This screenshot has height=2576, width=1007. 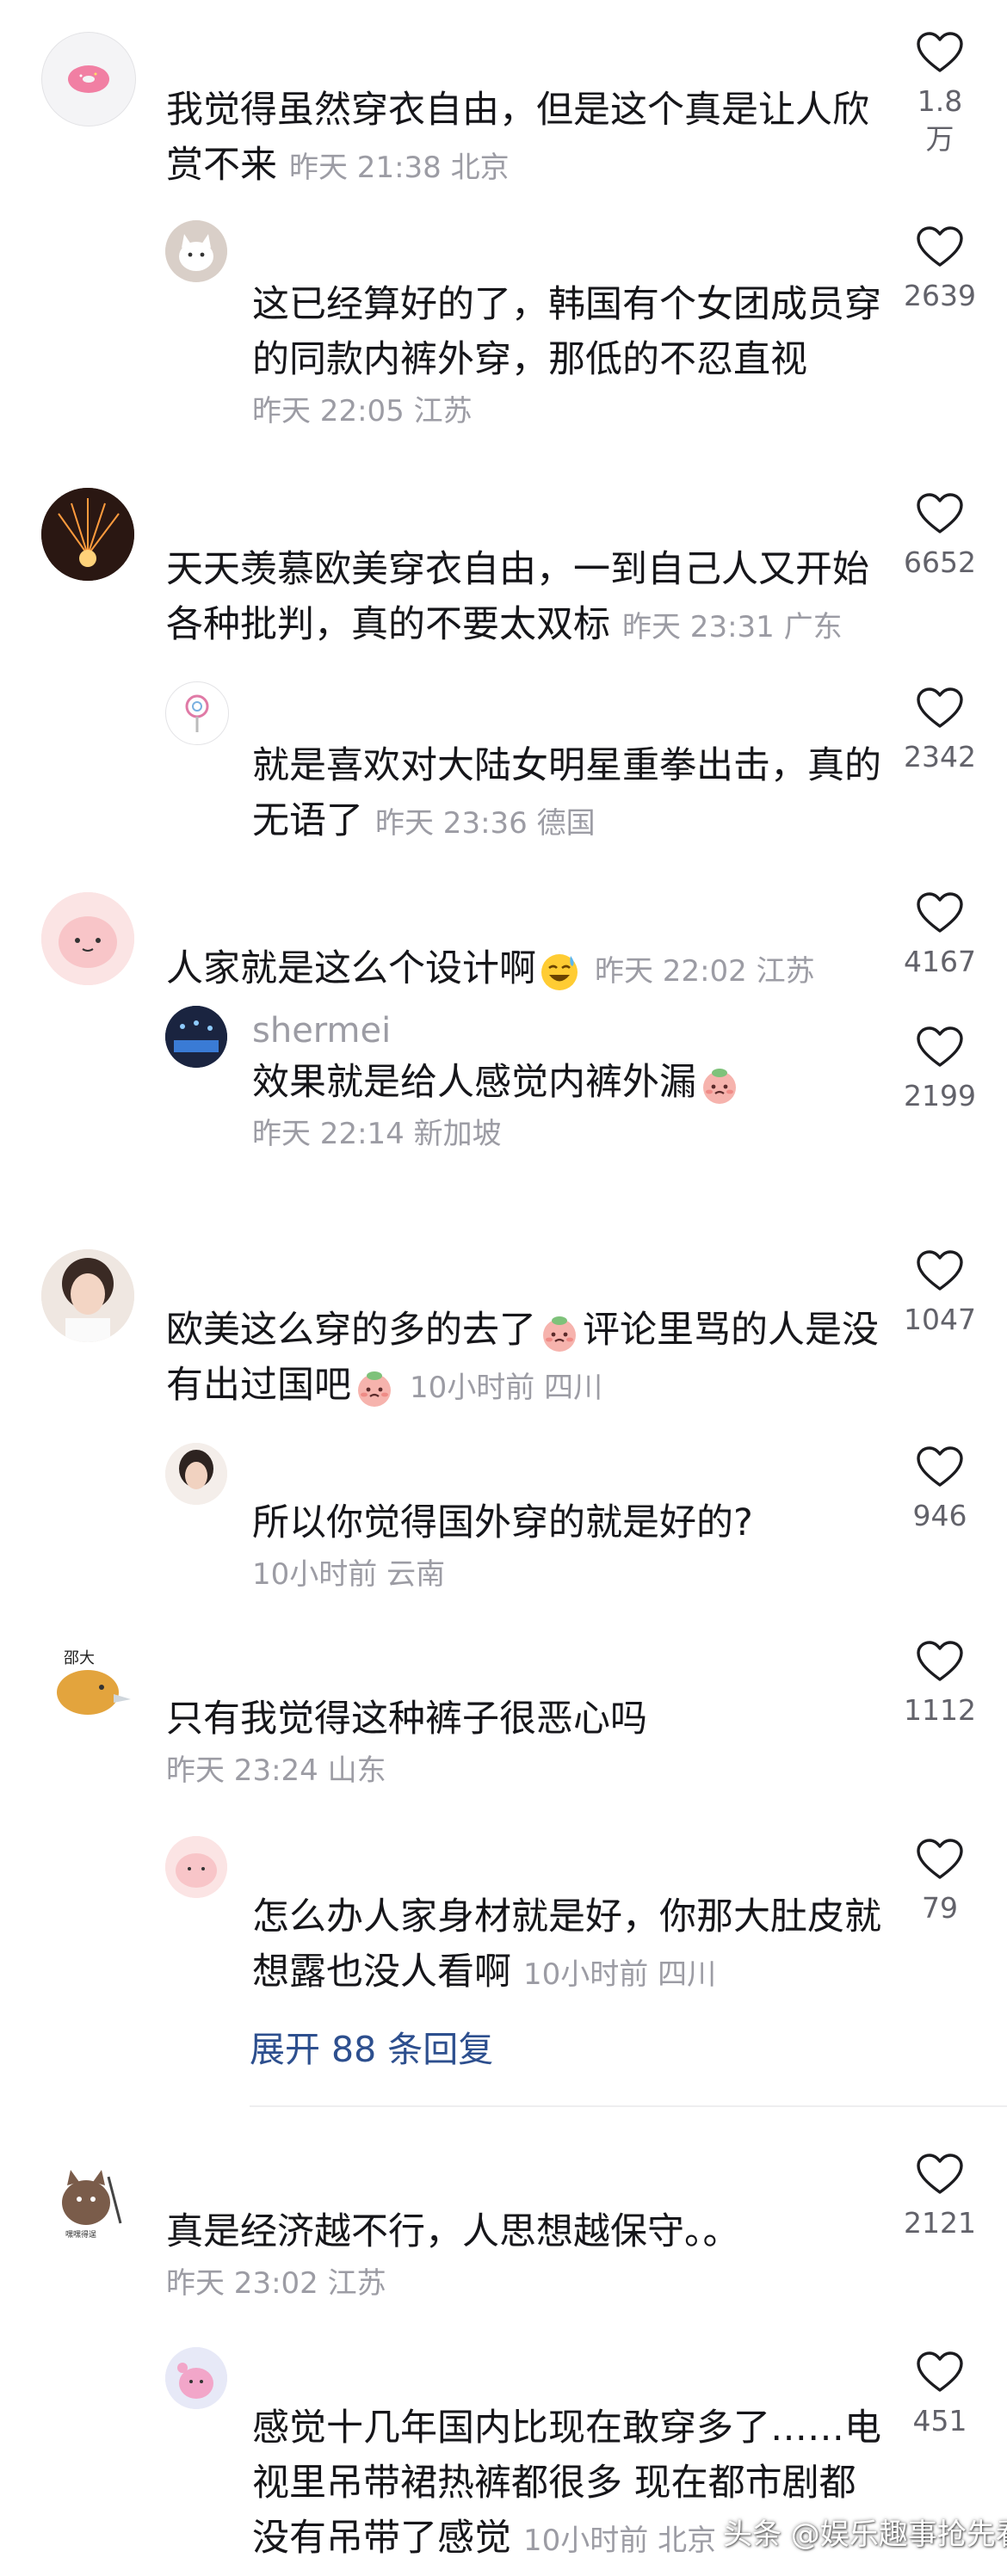 I want to click on like-button: 1047, so click(x=940, y=1294).